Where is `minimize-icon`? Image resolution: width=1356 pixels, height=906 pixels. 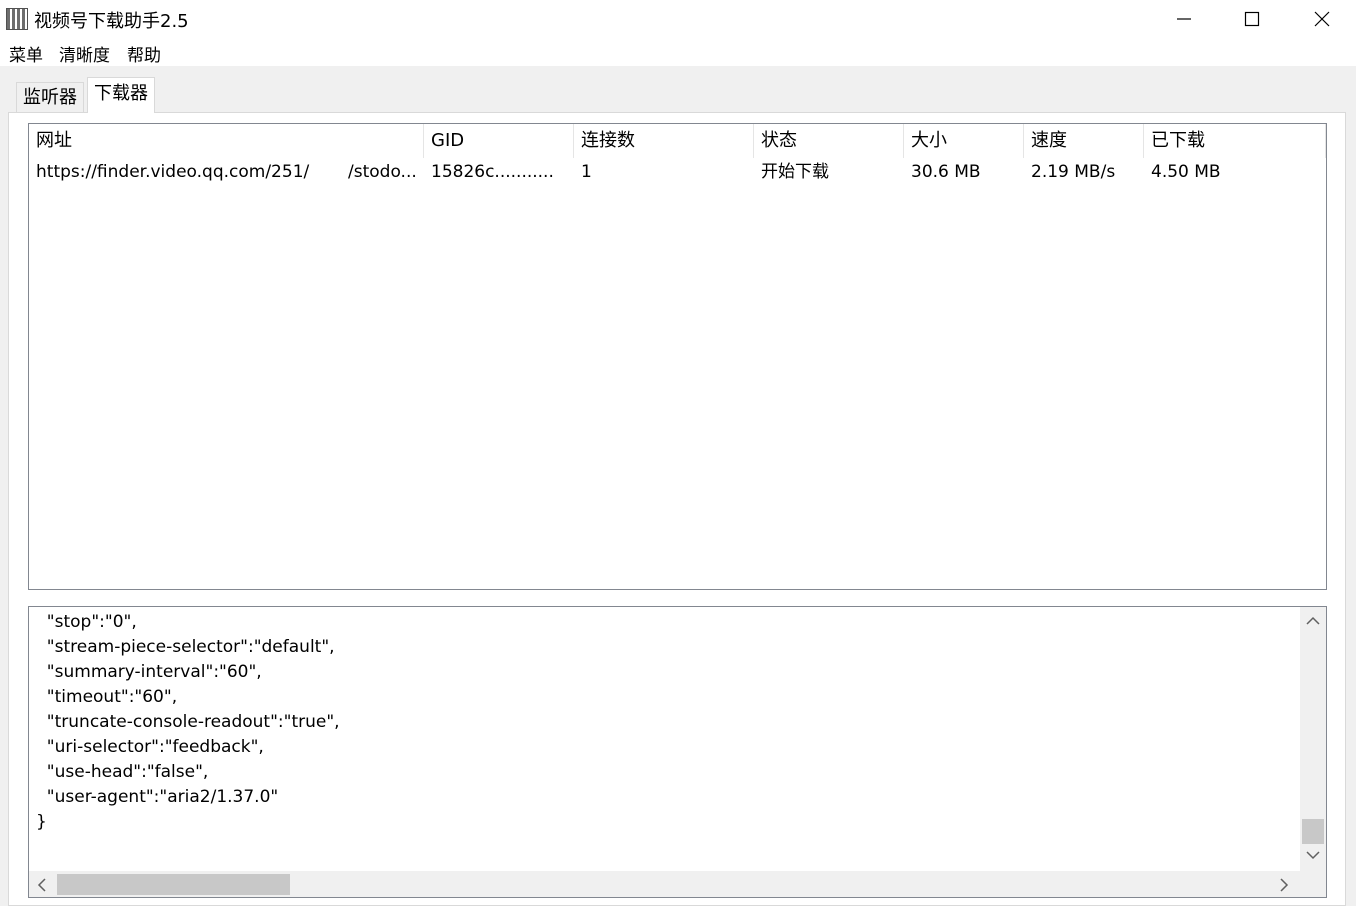 minimize-icon is located at coordinates (1184, 19).